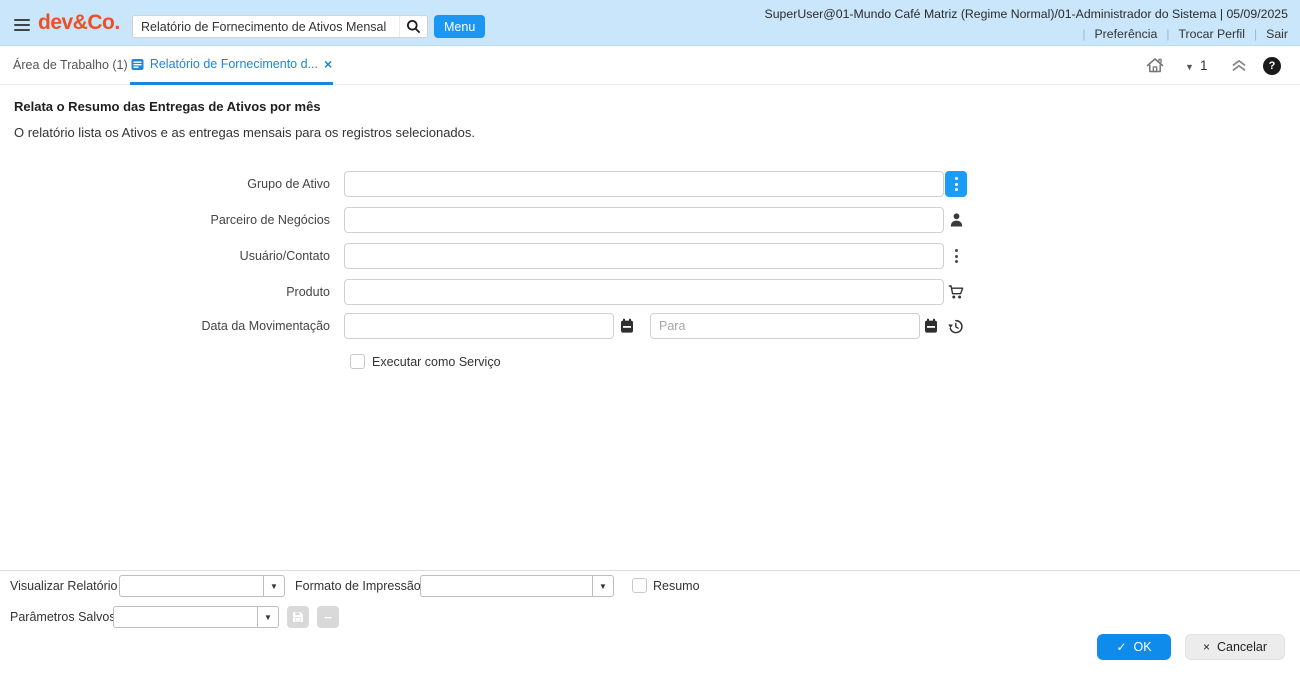 This screenshot has height=674, width=1300. What do you see at coordinates (265, 326) in the screenshot?
I see `movement-date-label: Data da Movimentação` at bounding box center [265, 326].